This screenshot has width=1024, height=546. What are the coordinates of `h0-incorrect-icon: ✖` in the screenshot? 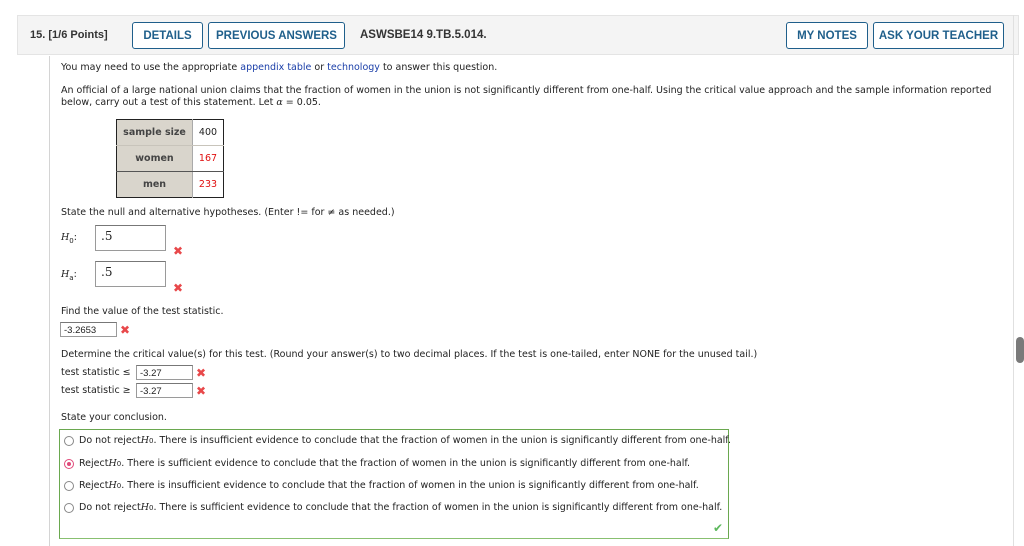 It's located at (178, 251).